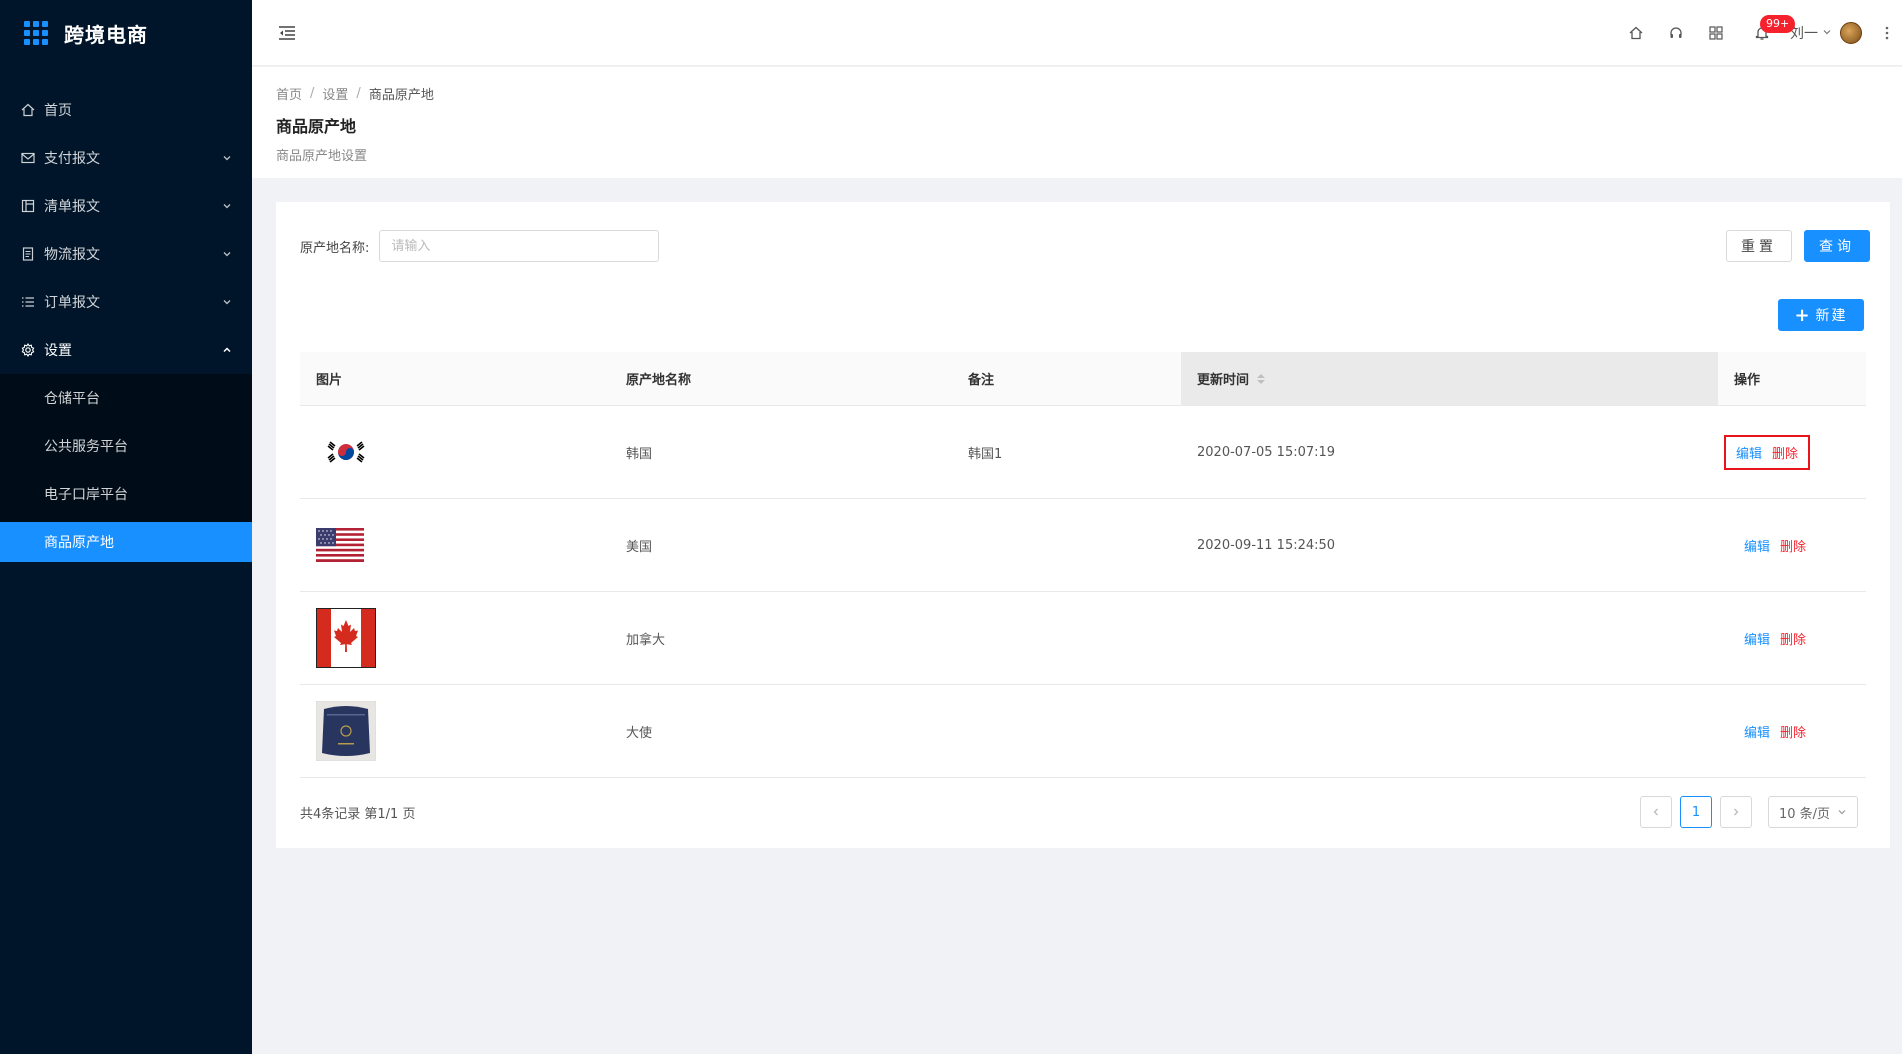 The width and height of the screenshot is (1902, 1054). I want to click on new-button: + 新建, so click(1821, 315).